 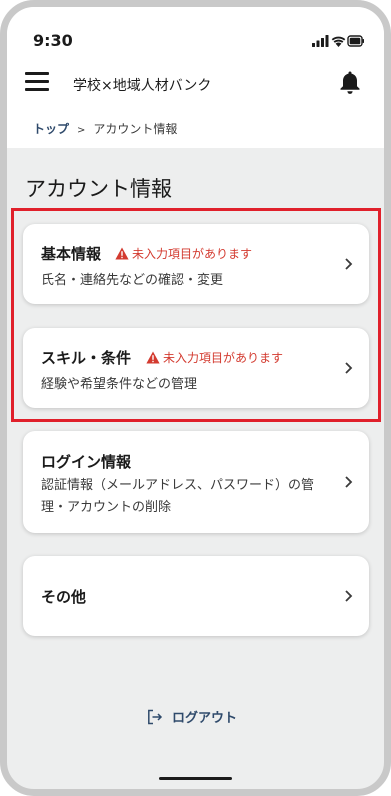 I want to click on basic-info-card: 基本情報 未入力項目があります 氏名・連絡先などの確認・変更, so click(x=196, y=264).